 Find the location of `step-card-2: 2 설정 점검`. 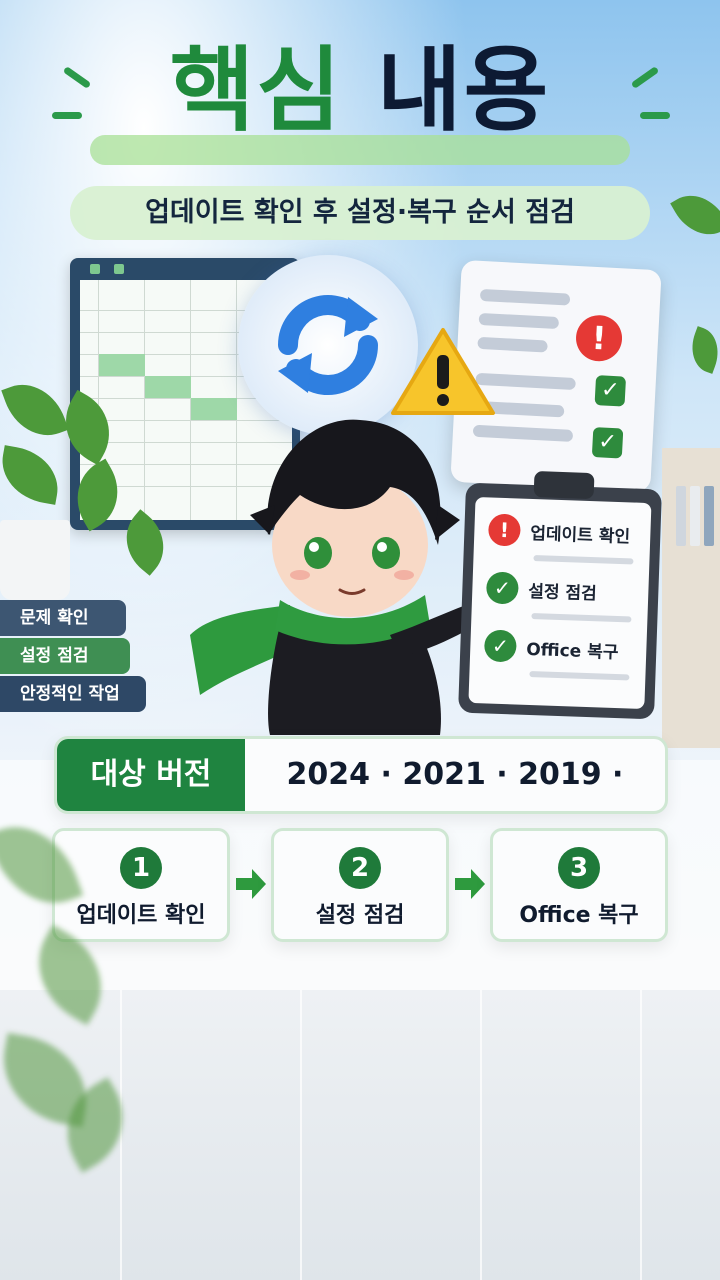

step-card-2: 2 설정 점검 is located at coordinates (360, 885).